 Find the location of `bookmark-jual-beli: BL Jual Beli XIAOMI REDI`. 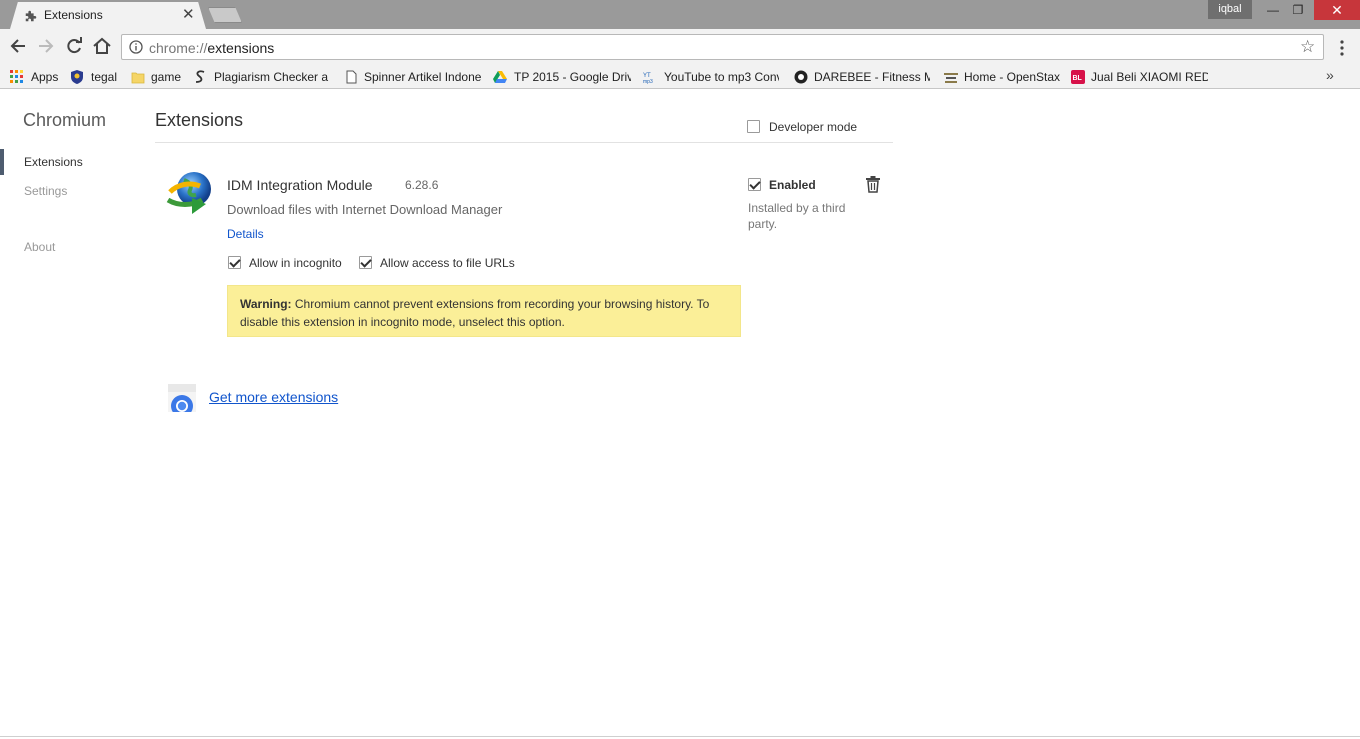

bookmark-jual-beli: BL Jual Beli XIAOMI REDI is located at coordinates (1139, 77).